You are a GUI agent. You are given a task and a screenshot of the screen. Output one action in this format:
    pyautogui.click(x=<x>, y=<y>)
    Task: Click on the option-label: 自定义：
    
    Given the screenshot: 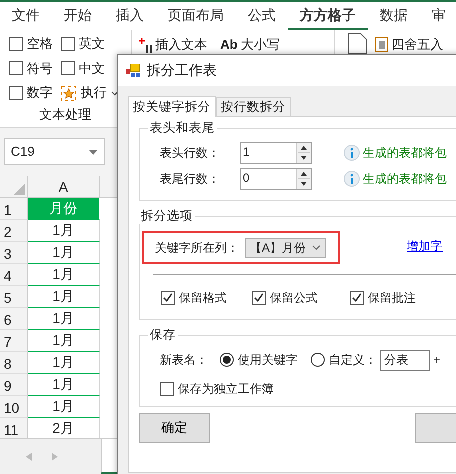 What is the action you would take?
    pyautogui.click(x=353, y=361)
    